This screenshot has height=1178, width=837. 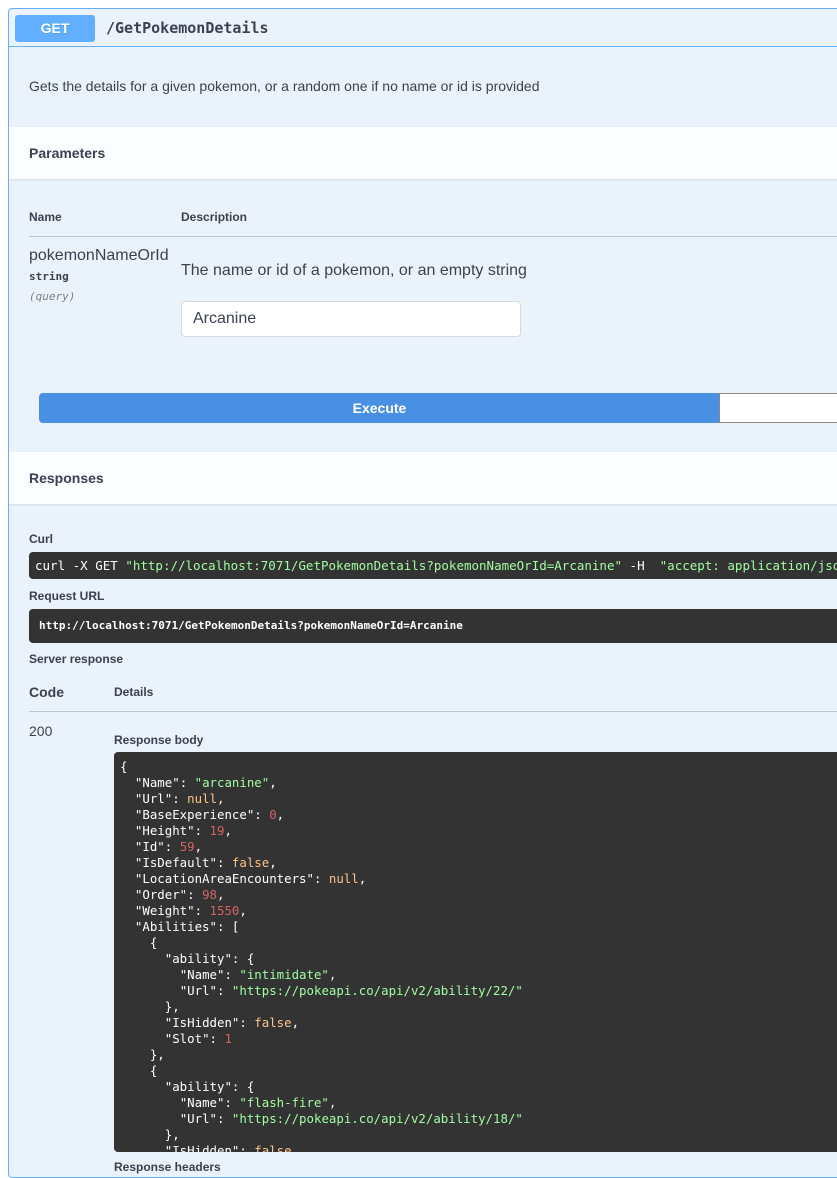 What do you see at coordinates (217, 830) in the screenshot?
I see `json-token: 19` at bounding box center [217, 830].